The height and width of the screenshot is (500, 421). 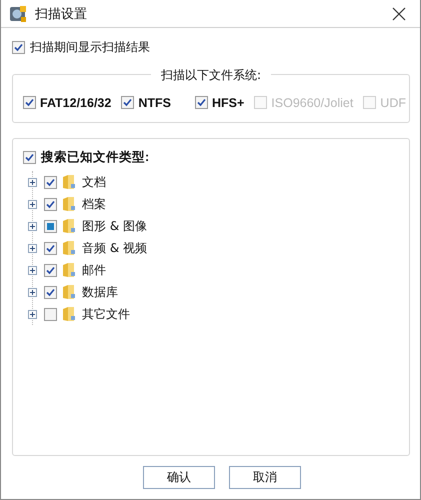 What do you see at coordinates (312, 103) in the screenshot?
I see `checkbox-label: ISO9660/Joliet` at bounding box center [312, 103].